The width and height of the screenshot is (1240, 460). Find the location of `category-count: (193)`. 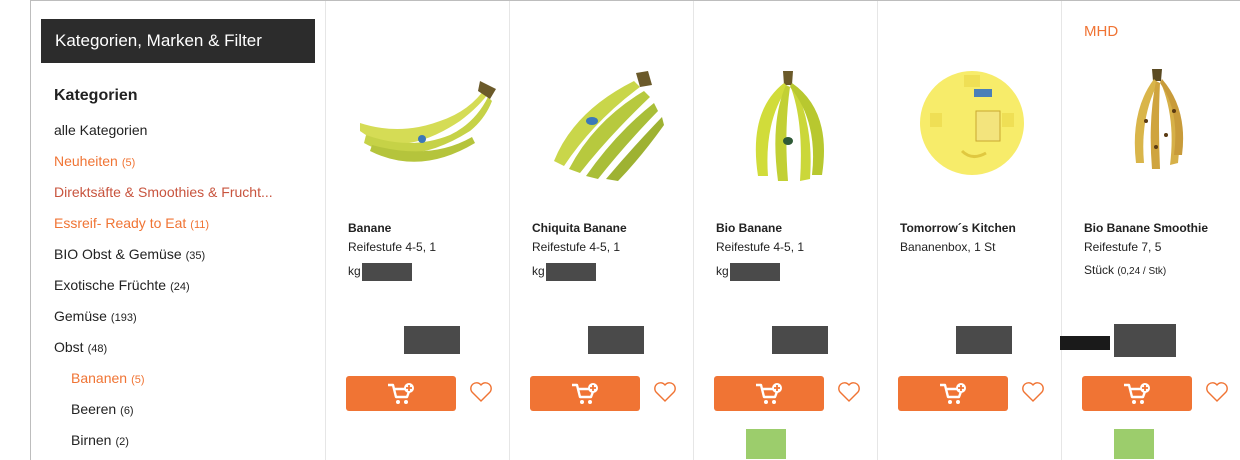

category-count: (193) is located at coordinates (123, 318).